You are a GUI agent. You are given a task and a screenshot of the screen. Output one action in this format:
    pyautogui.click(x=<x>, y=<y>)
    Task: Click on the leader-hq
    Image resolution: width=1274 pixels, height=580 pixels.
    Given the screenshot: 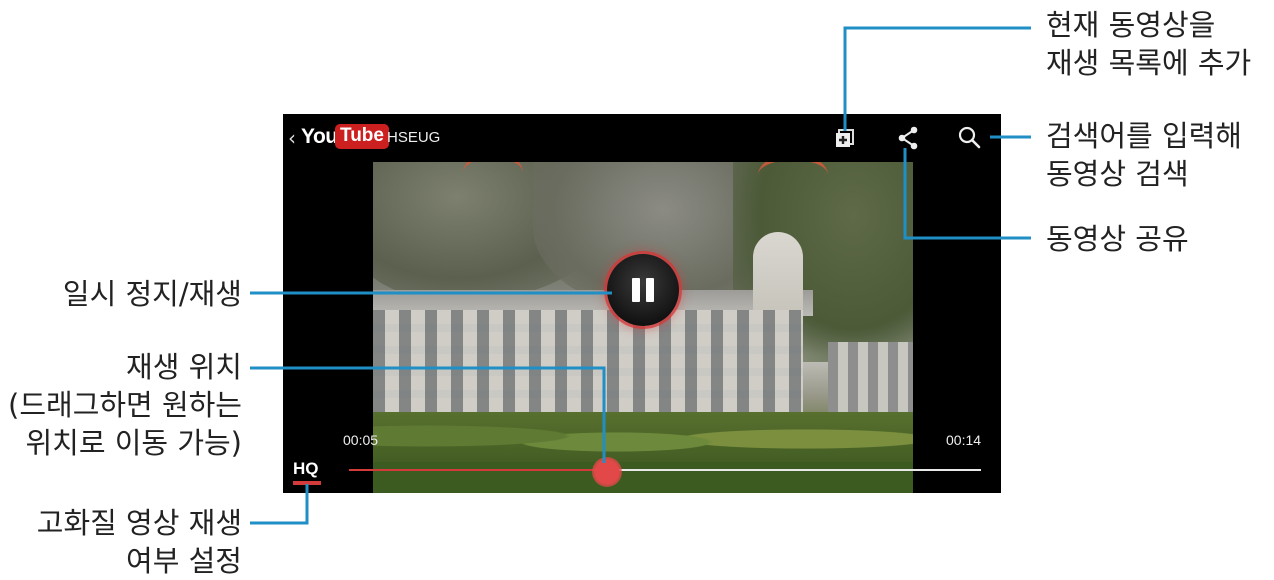 What is the action you would take?
    pyautogui.click(x=279, y=504)
    